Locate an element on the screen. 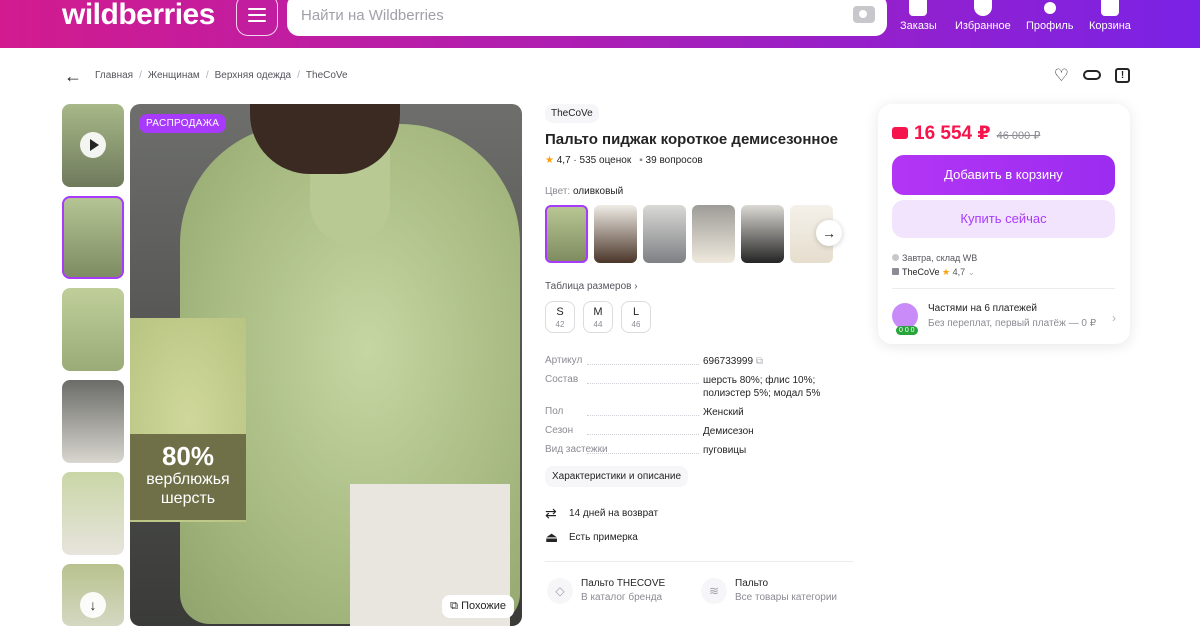 Image resolution: width=1200 pixels, height=638 pixels. size-option: M 44 is located at coordinates (598, 317).